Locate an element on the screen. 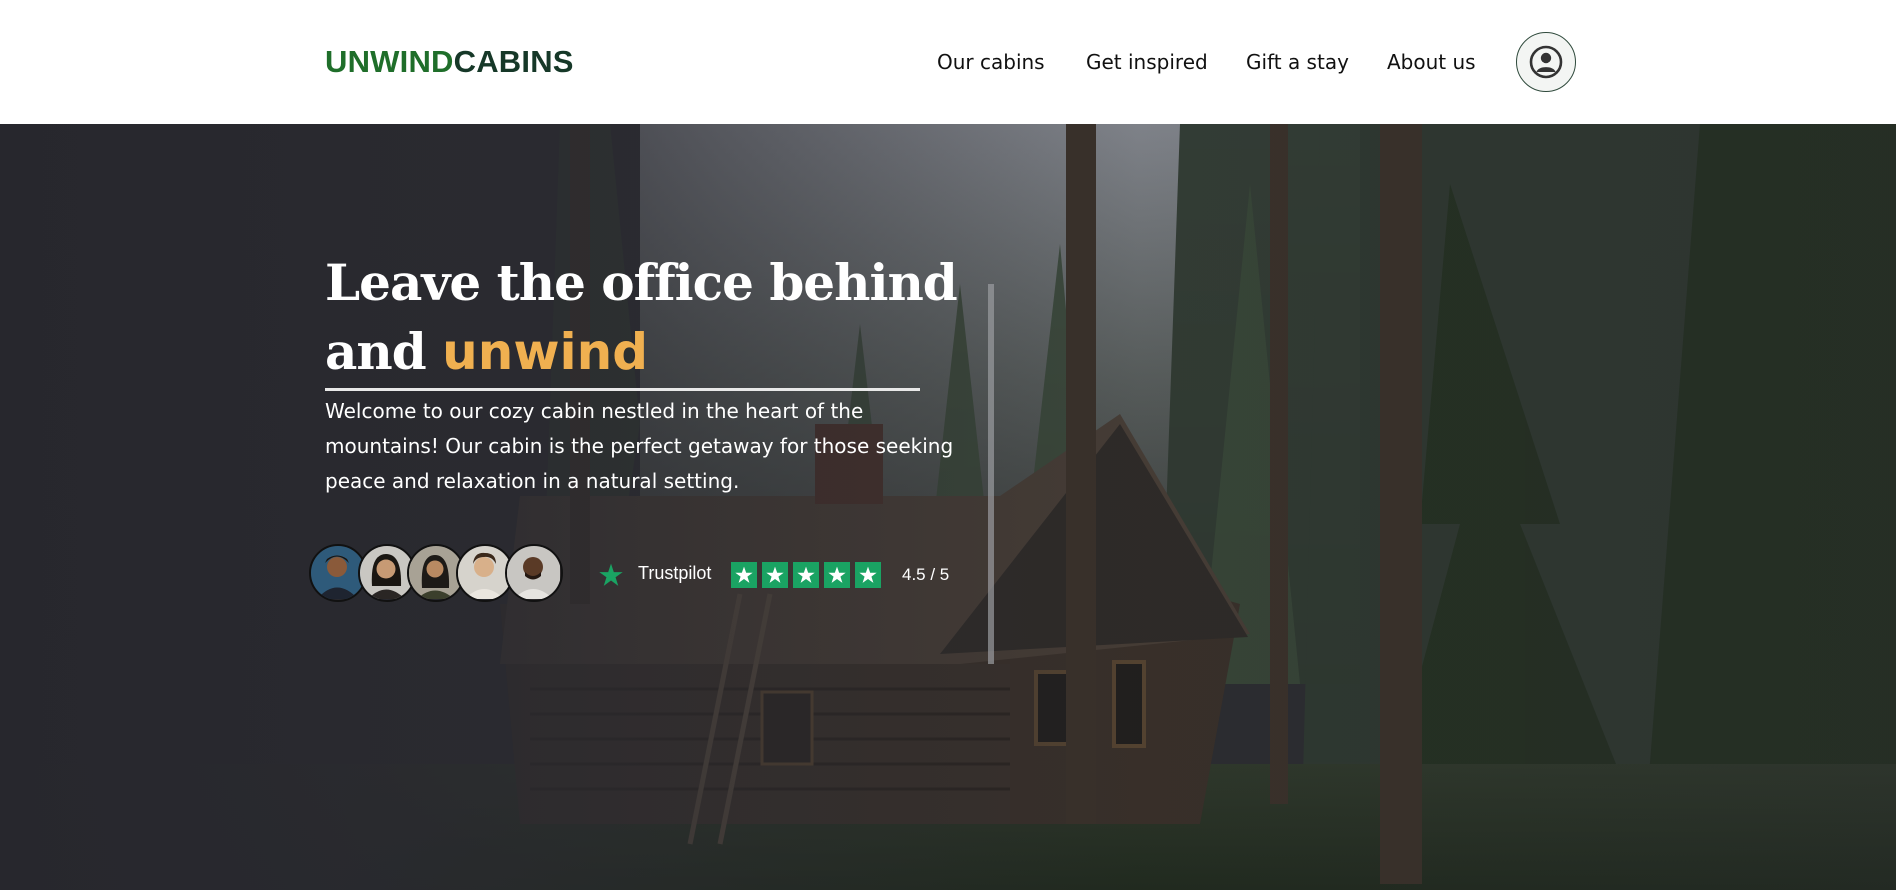 This screenshot has width=1896, height=890. headline-divider is located at coordinates (622, 389).